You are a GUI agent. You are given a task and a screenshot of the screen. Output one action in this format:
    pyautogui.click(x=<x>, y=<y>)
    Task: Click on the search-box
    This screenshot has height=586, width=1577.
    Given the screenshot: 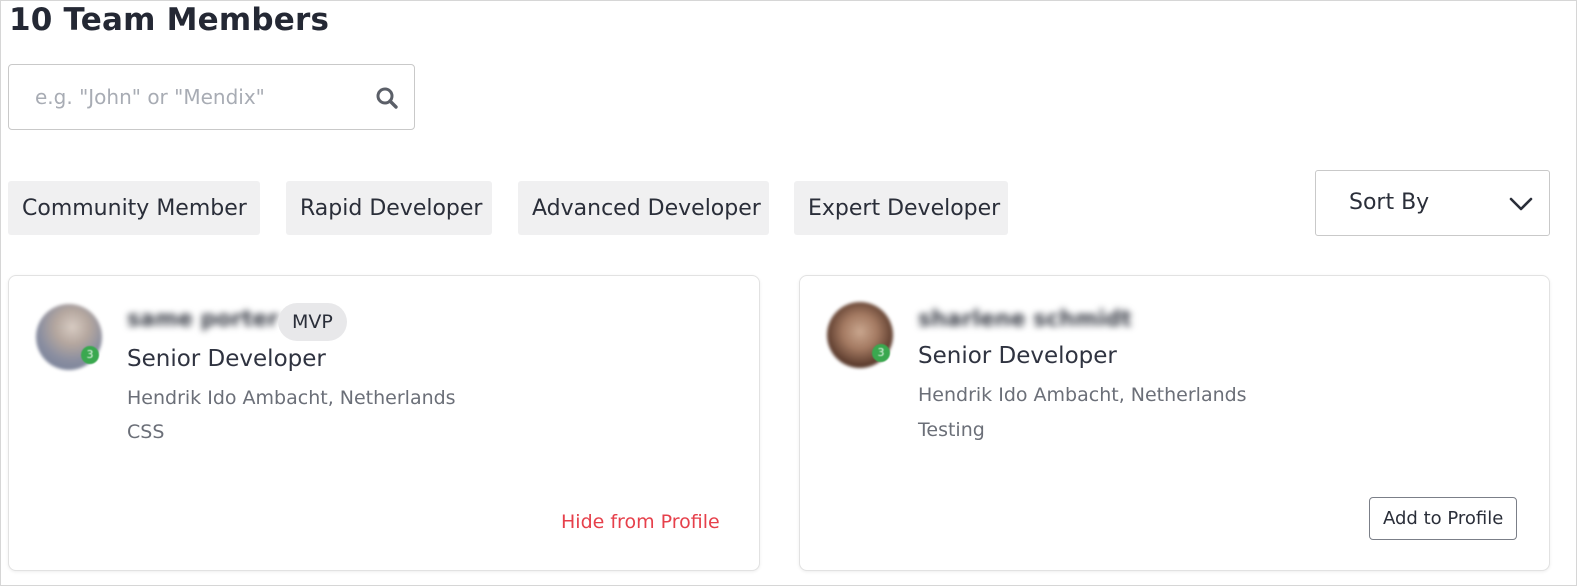 What is the action you would take?
    pyautogui.click(x=211, y=97)
    